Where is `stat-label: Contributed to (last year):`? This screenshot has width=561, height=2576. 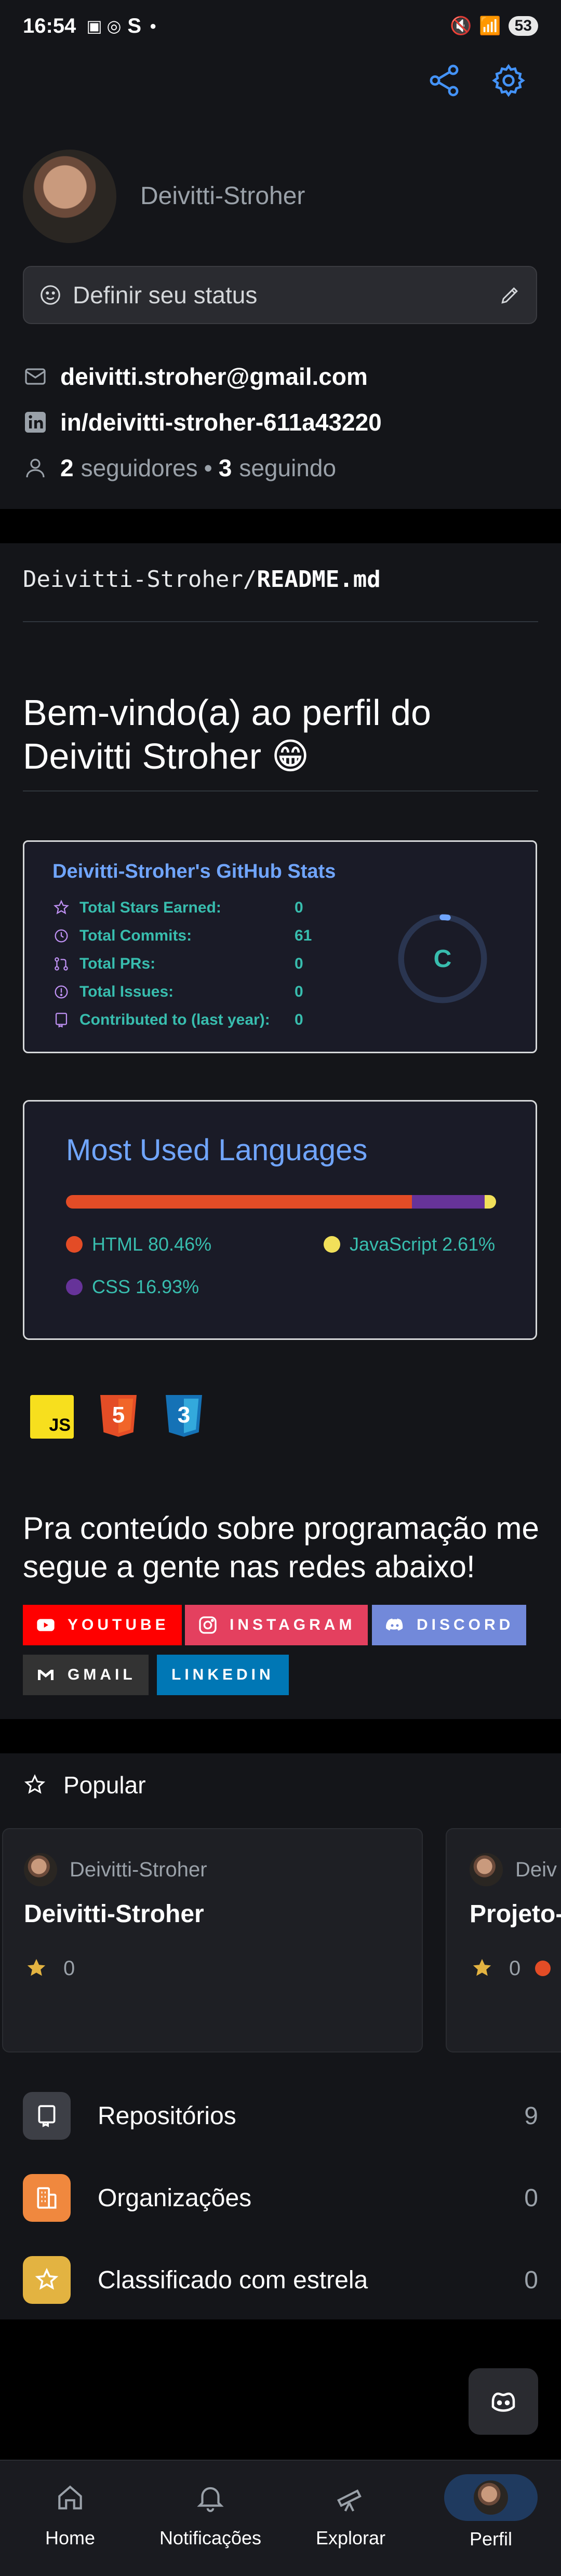
stat-label: Contributed to (last year): is located at coordinates (175, 1020).